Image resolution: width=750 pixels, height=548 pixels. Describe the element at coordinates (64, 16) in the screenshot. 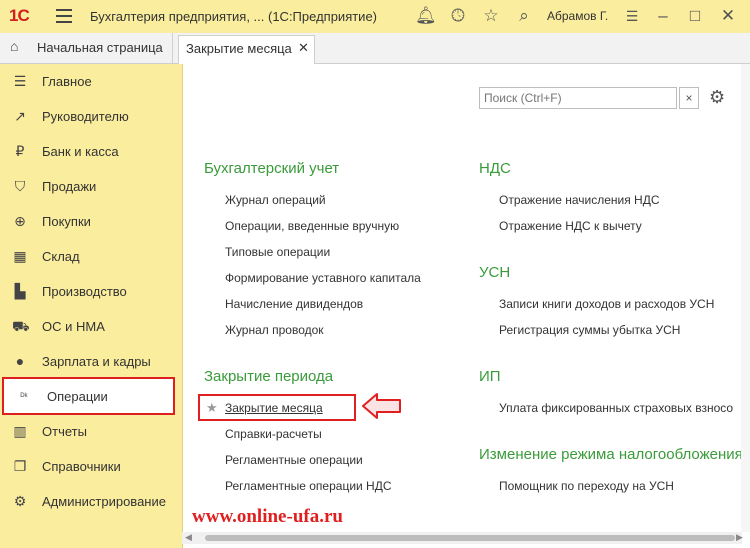

I see `main-menu-icon` at that location.